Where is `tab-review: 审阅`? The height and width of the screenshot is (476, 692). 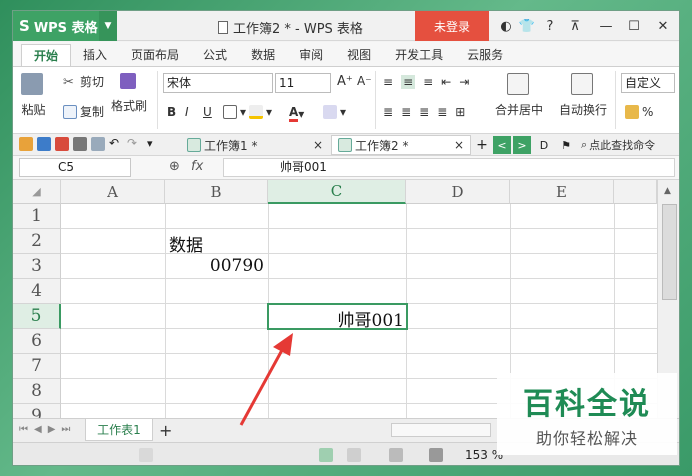 tab-review: 审阅 is located at coordinates (311, 55).